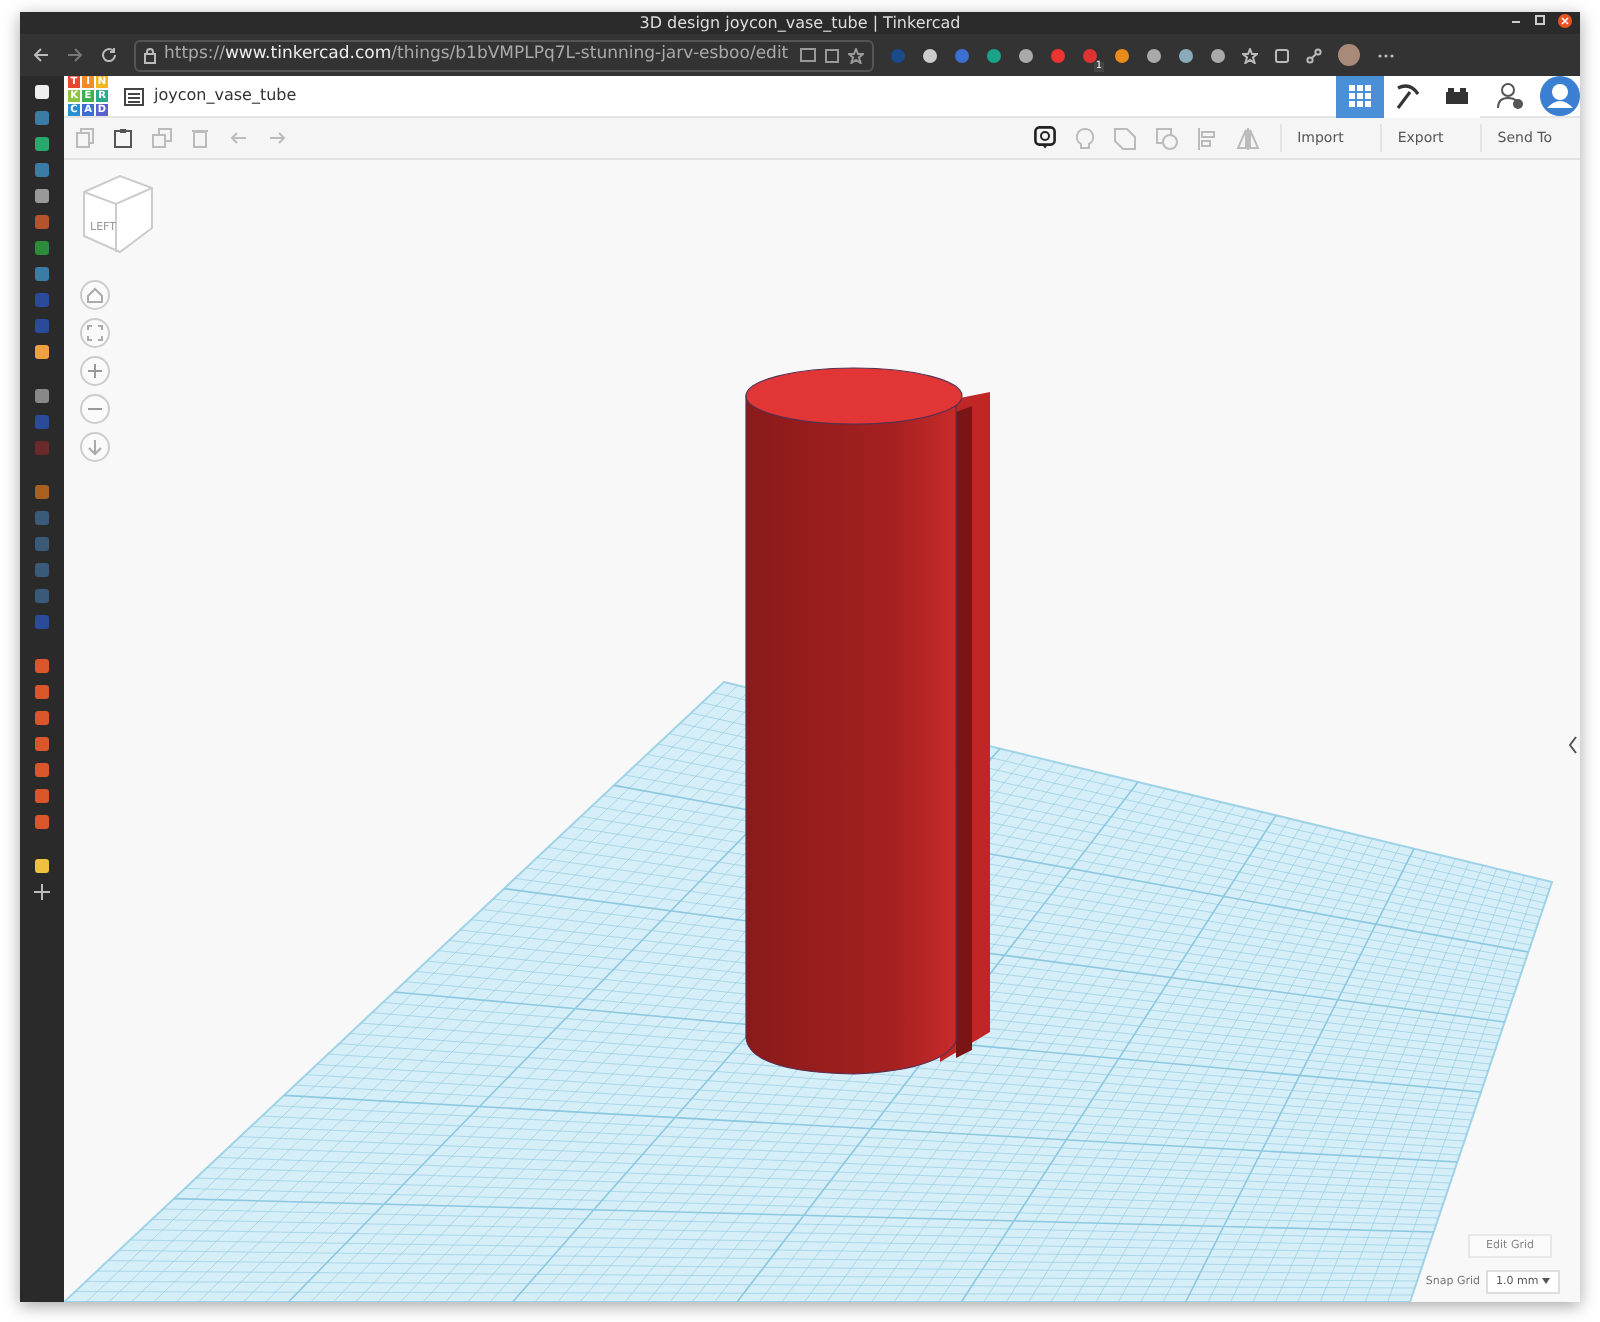 This screenshot has width=1600, height=1322. Describe the element at coordinates (134, 96) in the screenshot. I see `list-icon` at that location.